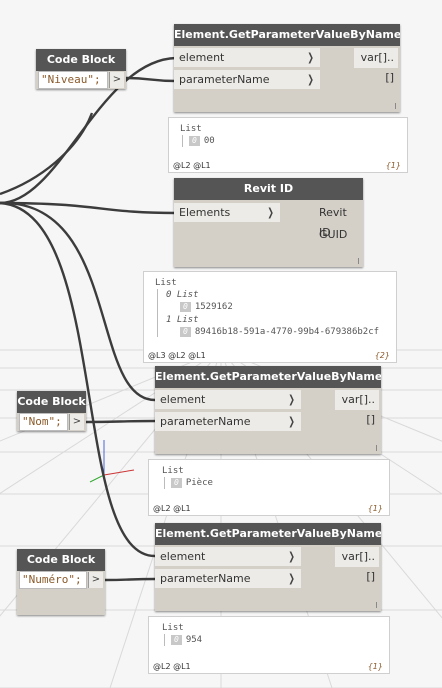  Describe the element at coordinates (269, 487) in the screenshot. I see `preview-bubble-3: List 0 Pièce @L2 @L1 {1}` at that location.